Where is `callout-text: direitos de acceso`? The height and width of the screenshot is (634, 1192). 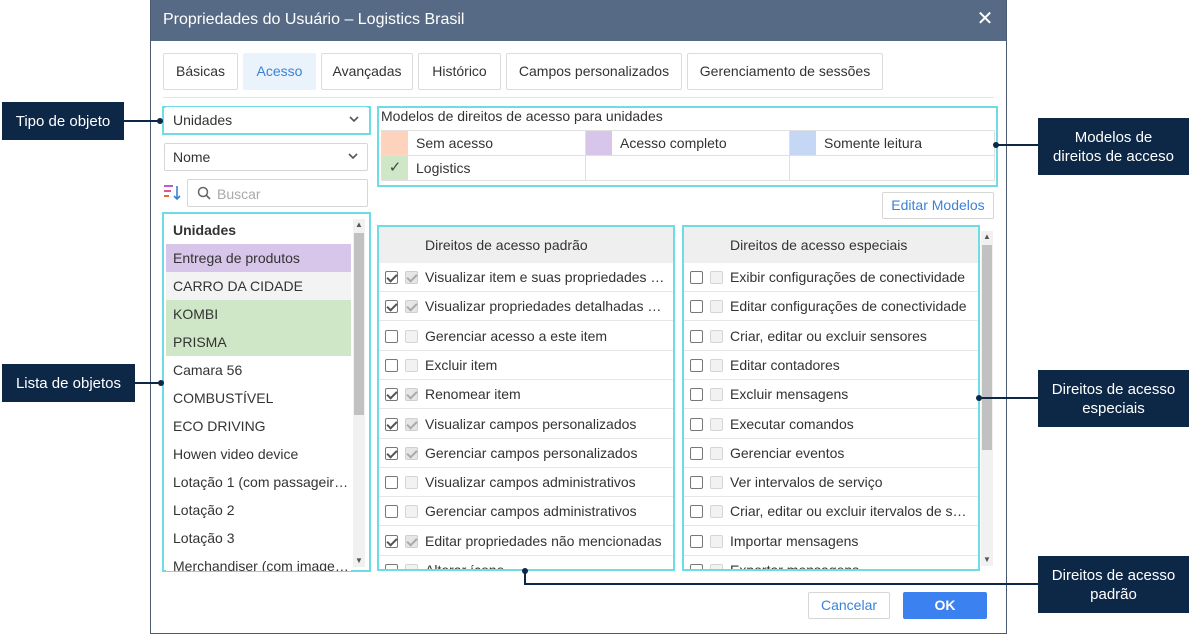
callout-text: direitos de acceso is located at coordinates (1113, 156).